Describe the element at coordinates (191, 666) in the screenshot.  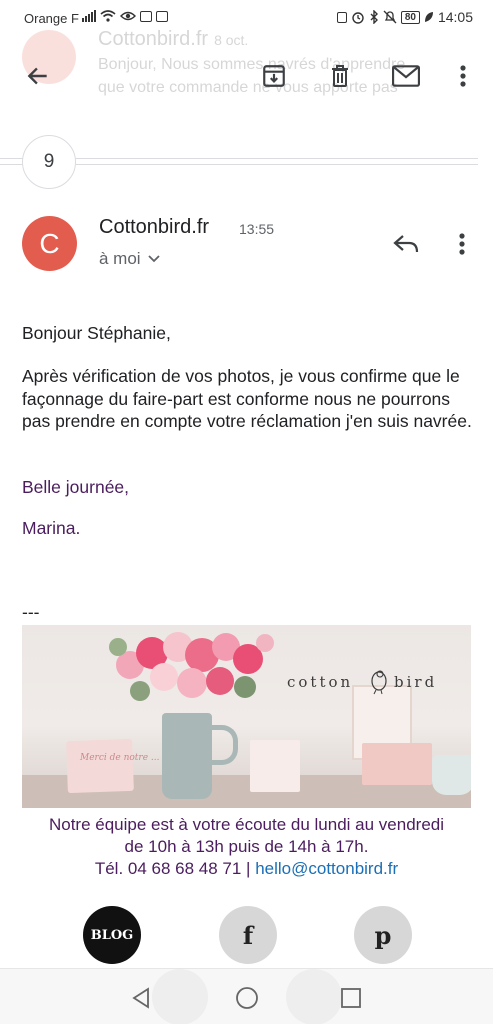
I see `flower-bouquet` at that location.